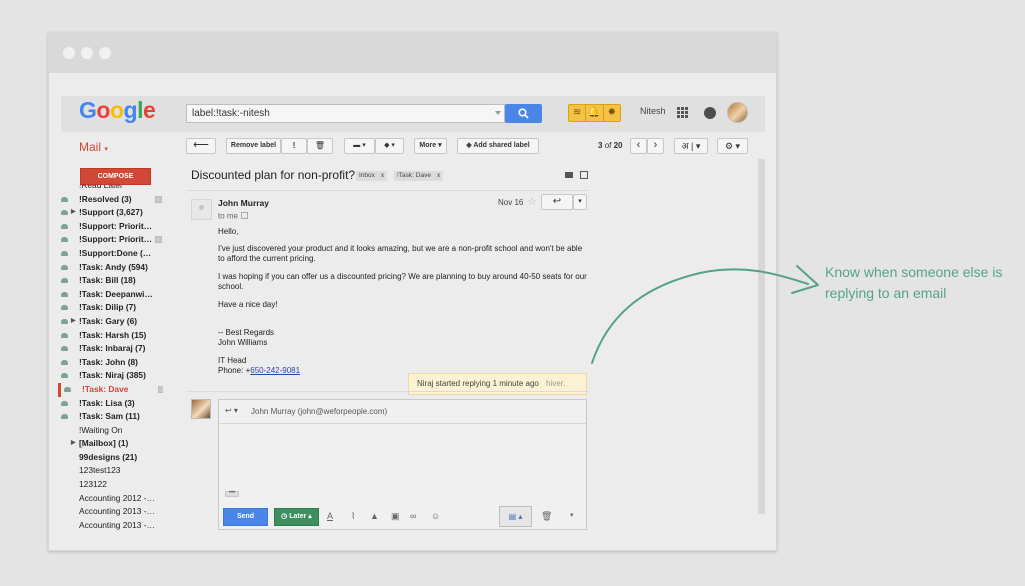 The width and height of the screenshot is (1025, 586). Describe the element at coordinates (110, 268) in the screenshot. I see `label-item: !Task: Andy (594)` at that location.